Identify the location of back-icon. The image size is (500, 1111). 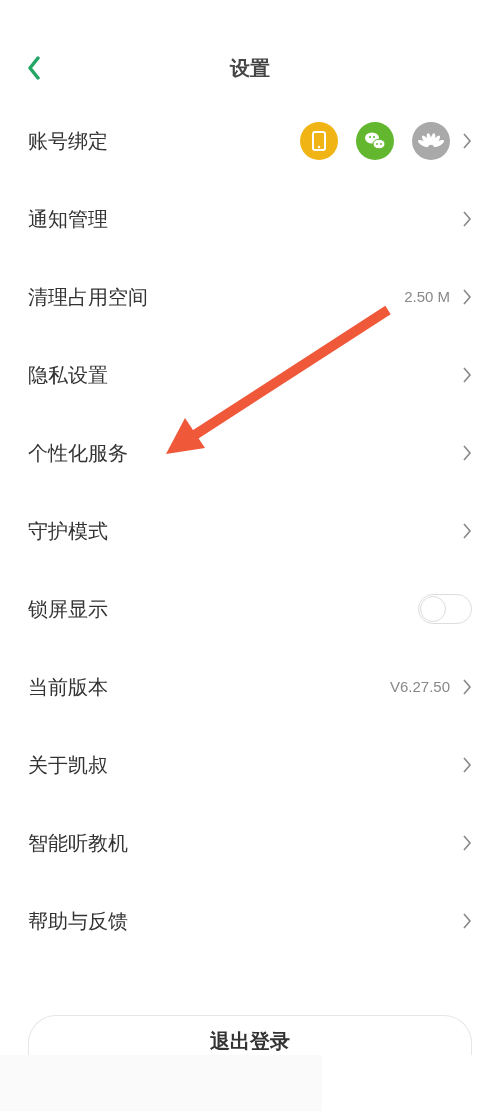
(34, 68).